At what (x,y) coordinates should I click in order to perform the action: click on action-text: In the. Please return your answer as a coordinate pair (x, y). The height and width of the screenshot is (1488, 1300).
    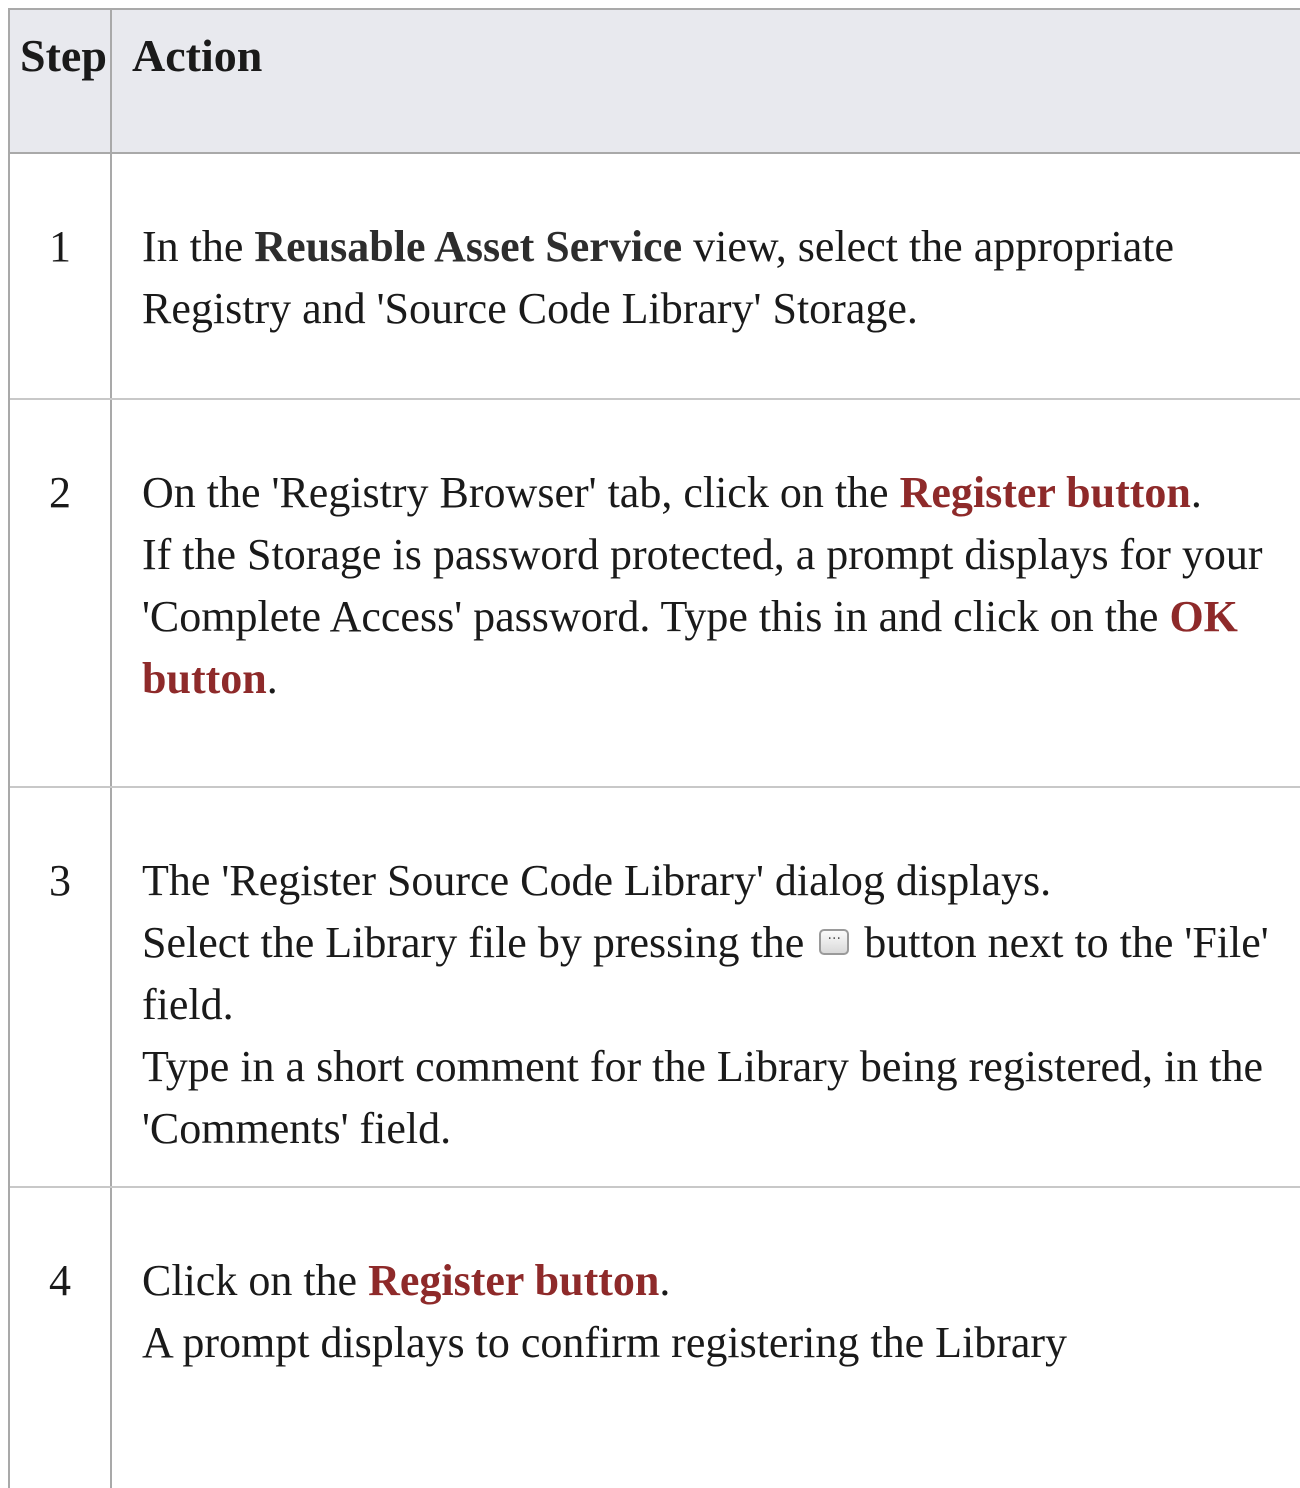
    Looking at the image, I should click on (198, 246).